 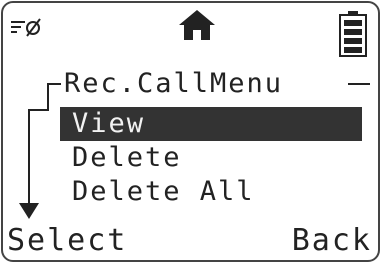 What do you see at coordinates (54, 84) in the screenshot?
I see `frame-top-left` at bounding box center [54, 84].